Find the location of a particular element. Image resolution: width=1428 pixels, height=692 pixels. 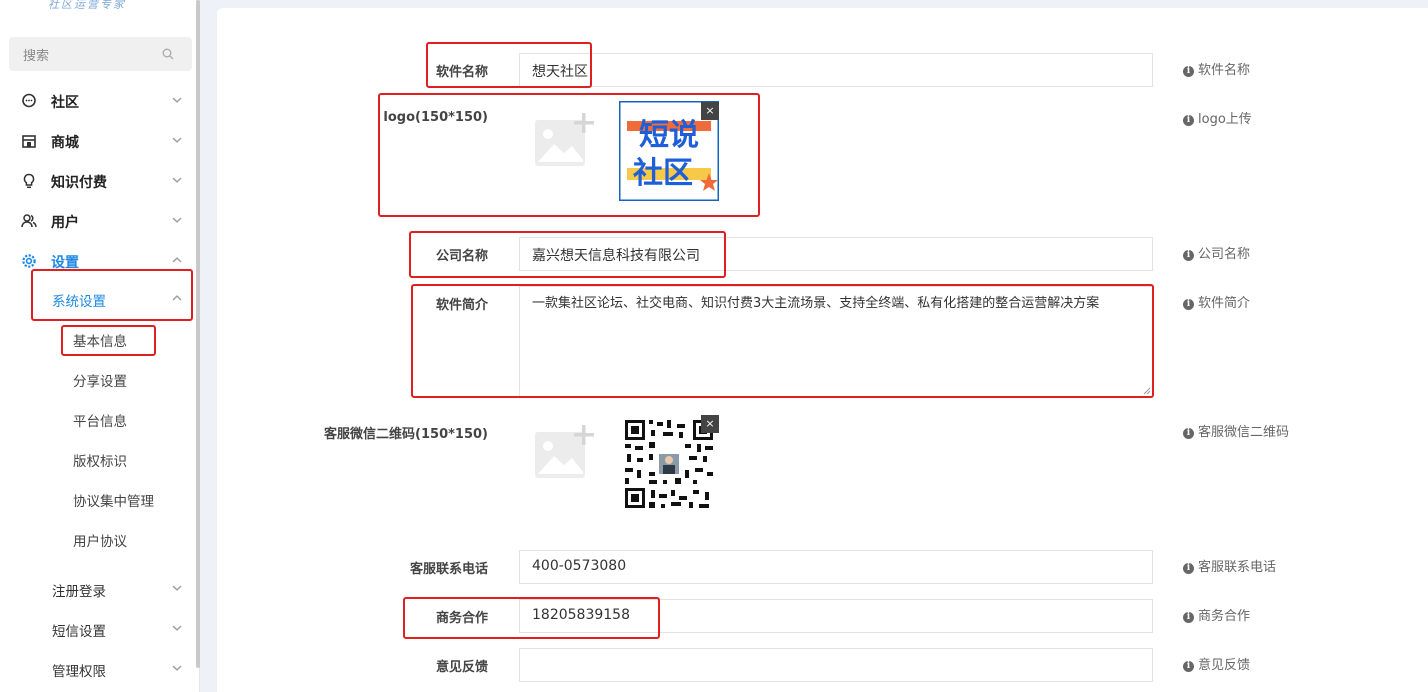

submenu-user-agreement: 用户协议 is located at coordinates (98, 539).